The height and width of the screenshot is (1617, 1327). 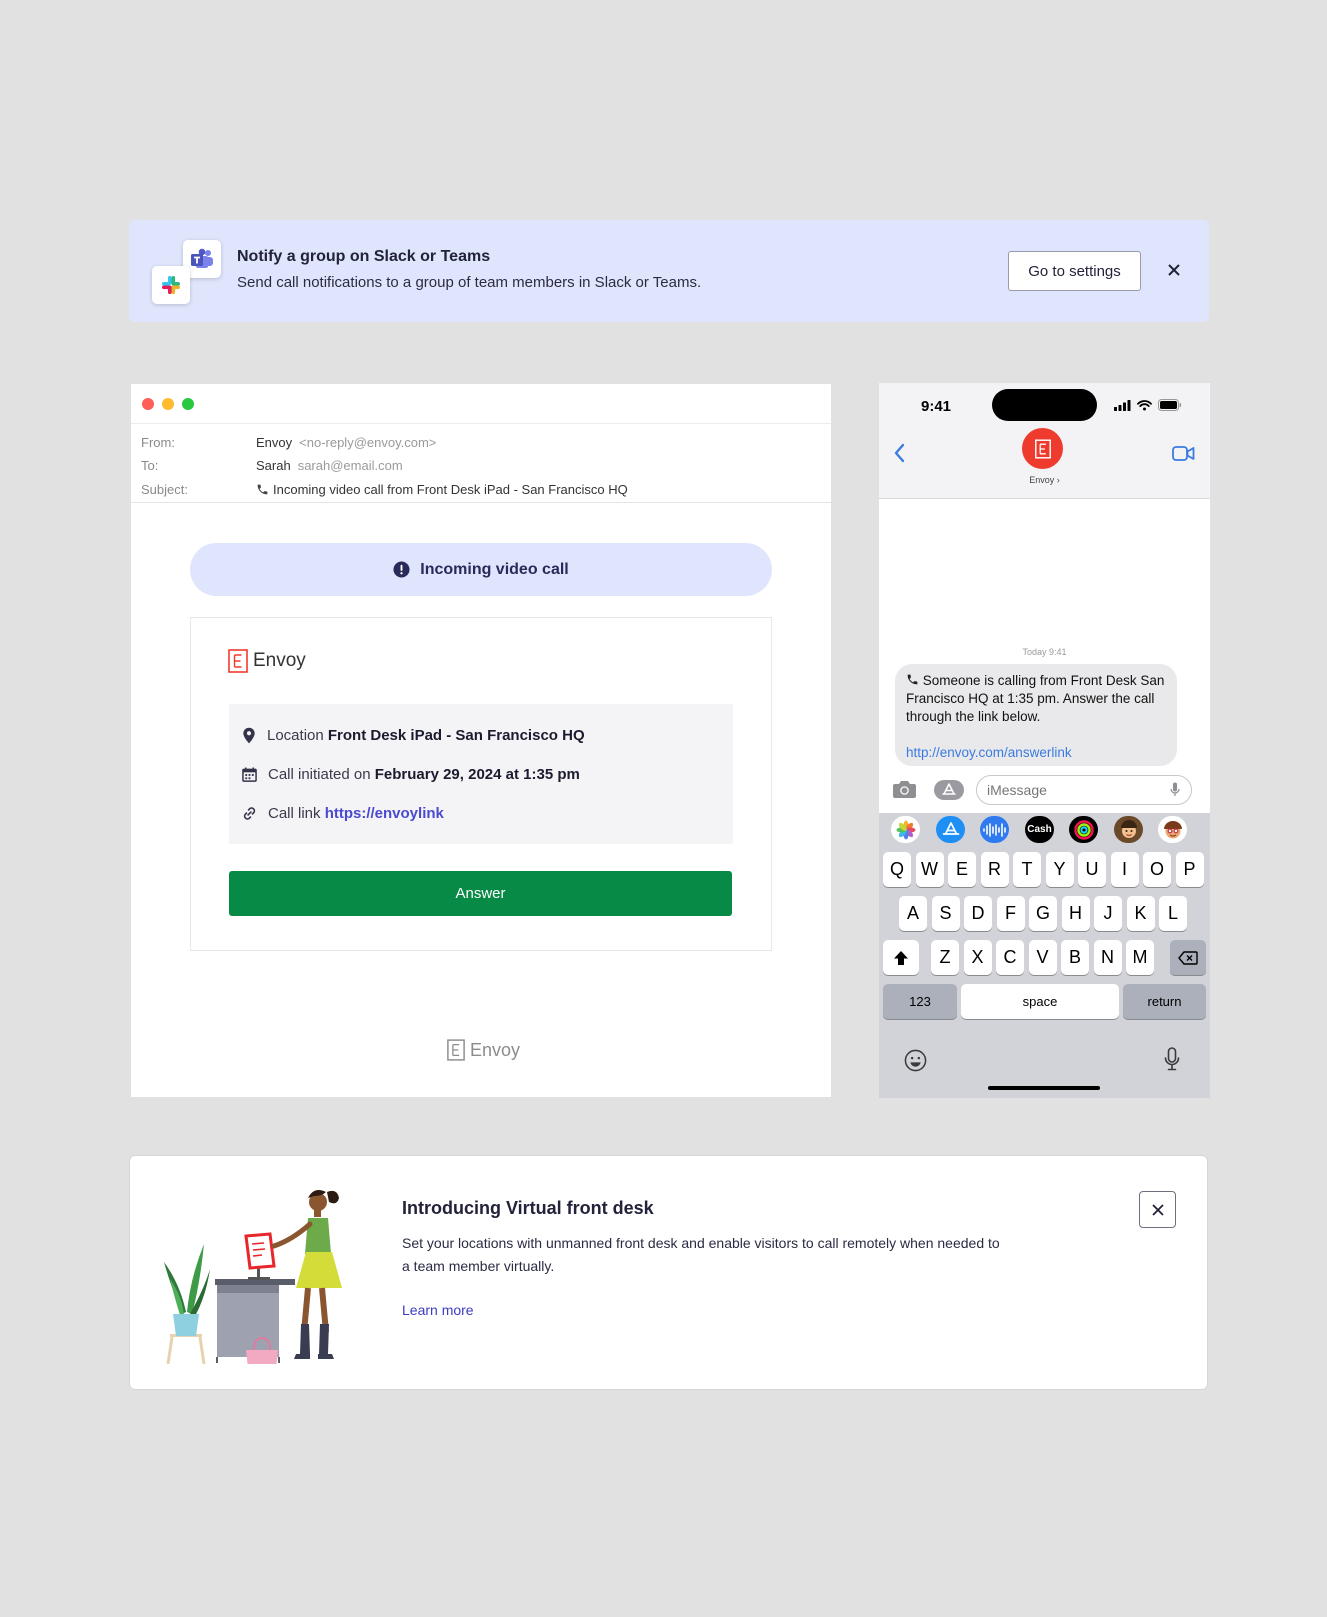 I want to click on delete-key, so click(x=1188, y=957).